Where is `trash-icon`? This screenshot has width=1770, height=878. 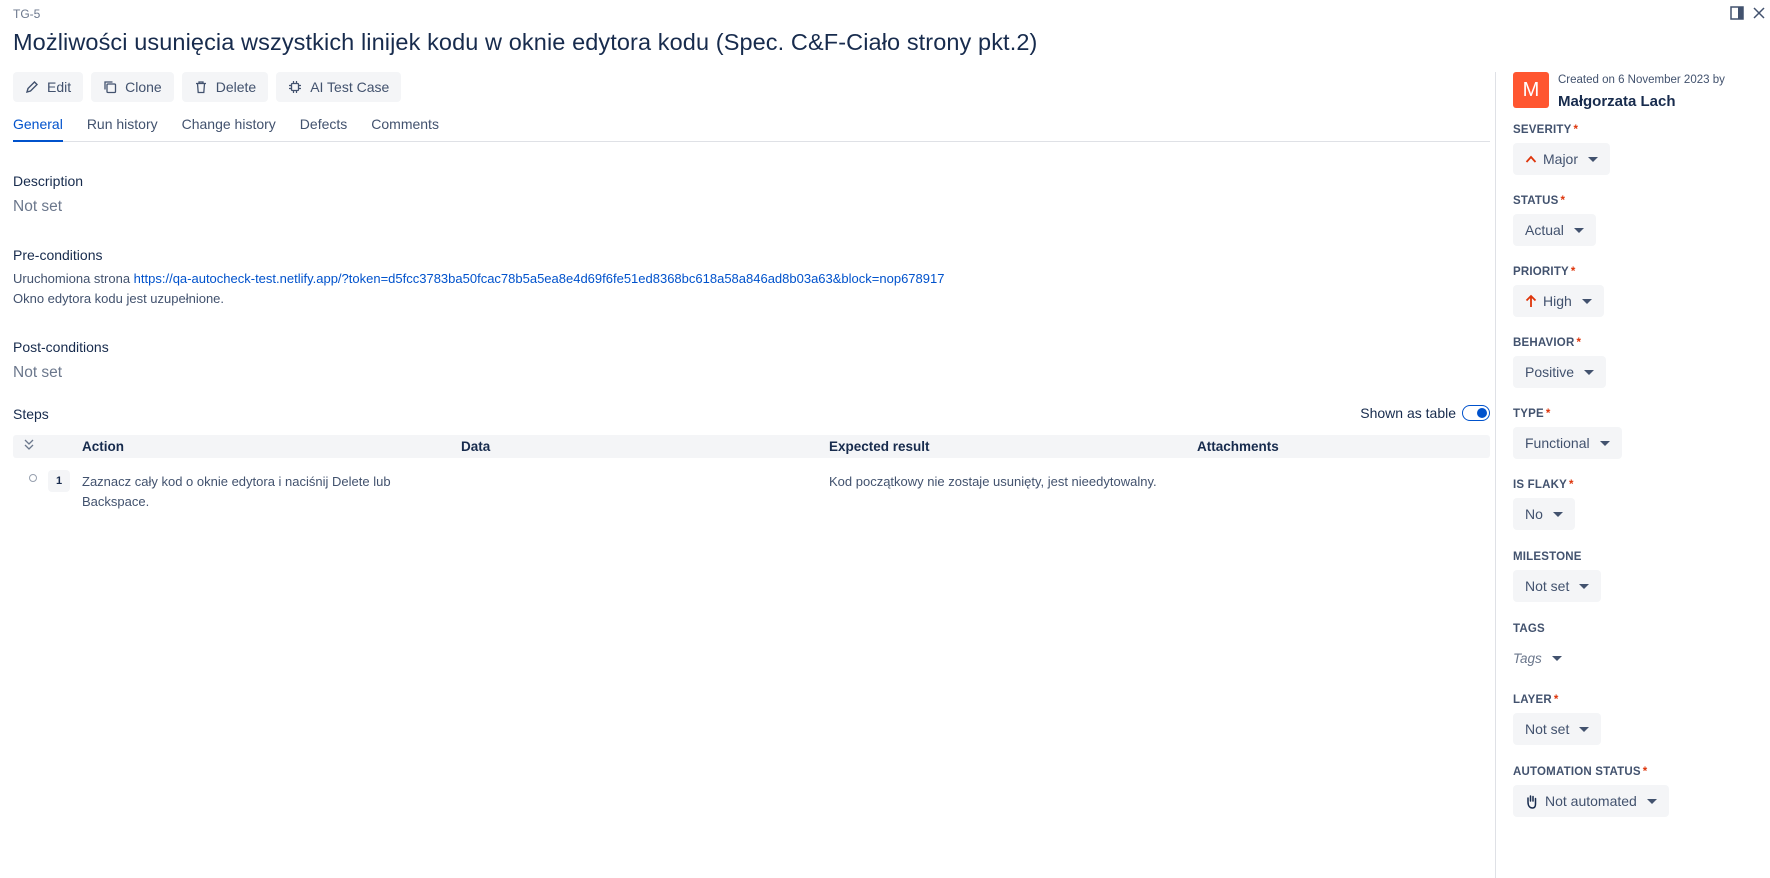 trash-icon is located at coordinates (200, 87).